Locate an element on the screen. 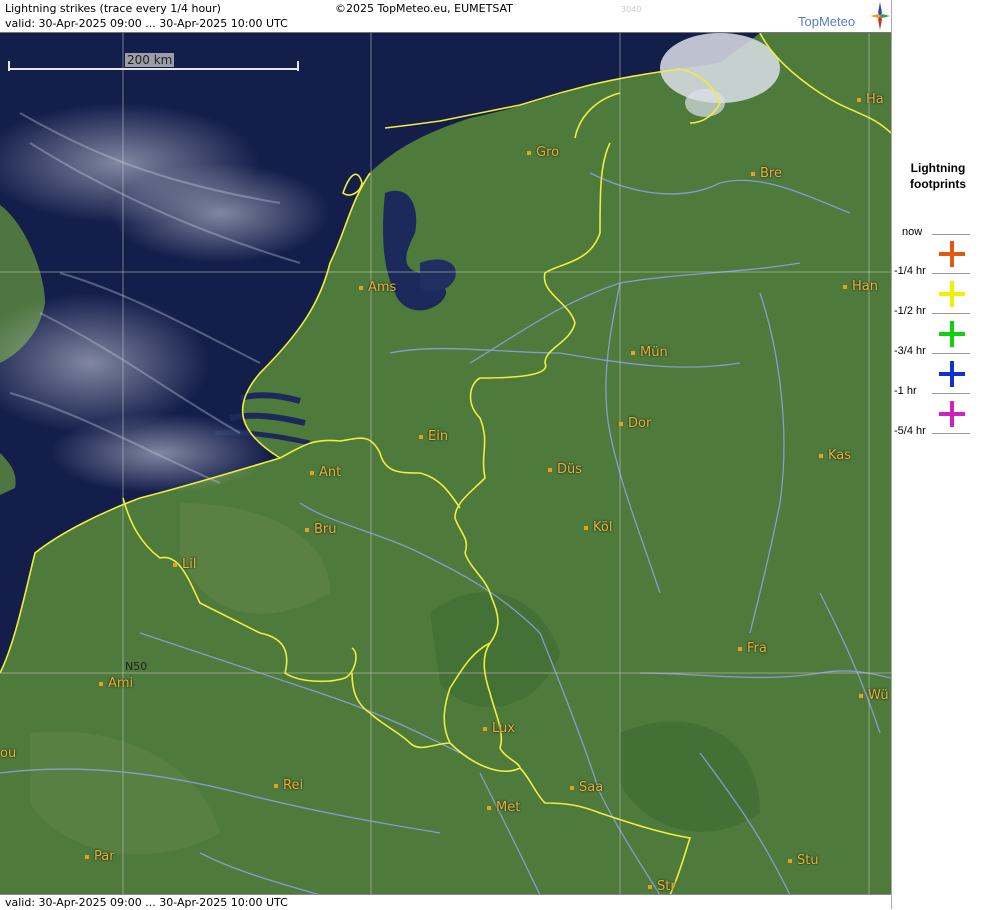  city-label-bre: Bre is located at coordinates (766, 173).